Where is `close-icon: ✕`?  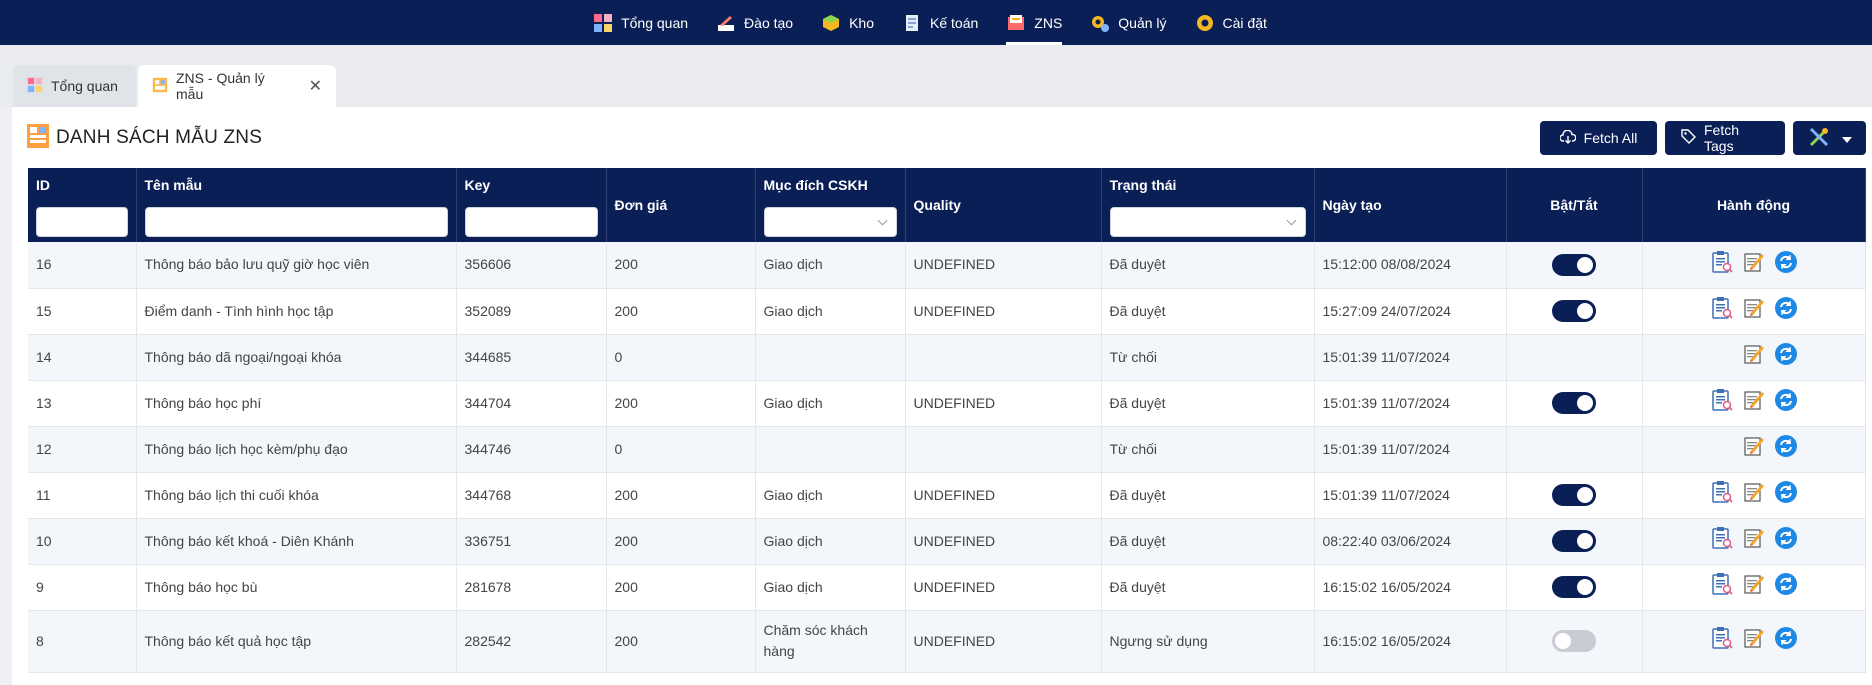
close-icon: ✕ is located at coordinates (315, 86).